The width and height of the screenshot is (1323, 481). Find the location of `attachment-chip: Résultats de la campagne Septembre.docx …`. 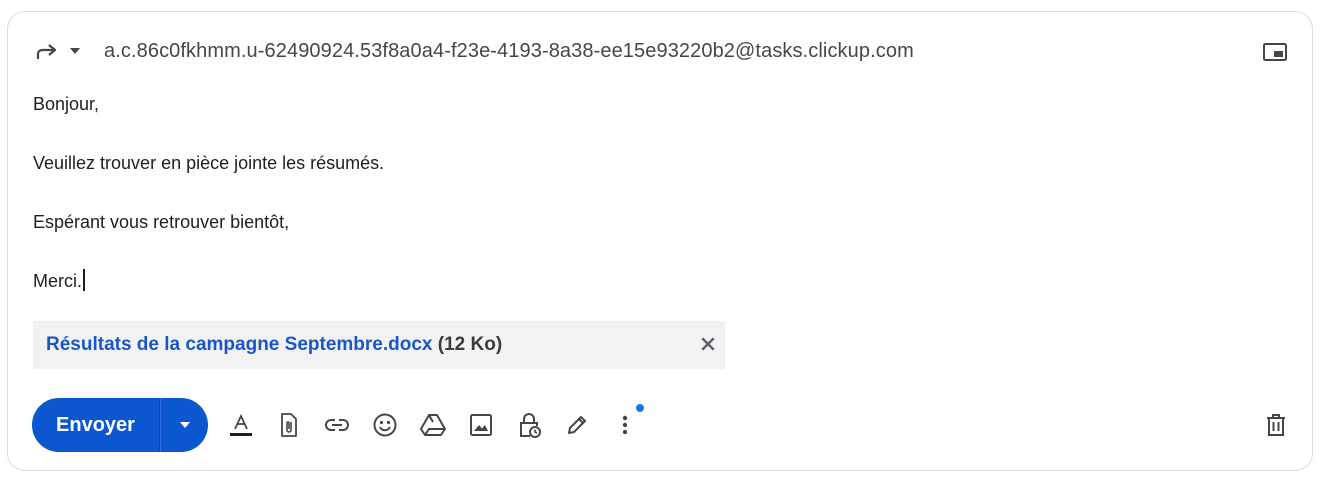

attachment-chip: Résultats de la campagne Septembre.docx … is located at coordinates (379, 345).